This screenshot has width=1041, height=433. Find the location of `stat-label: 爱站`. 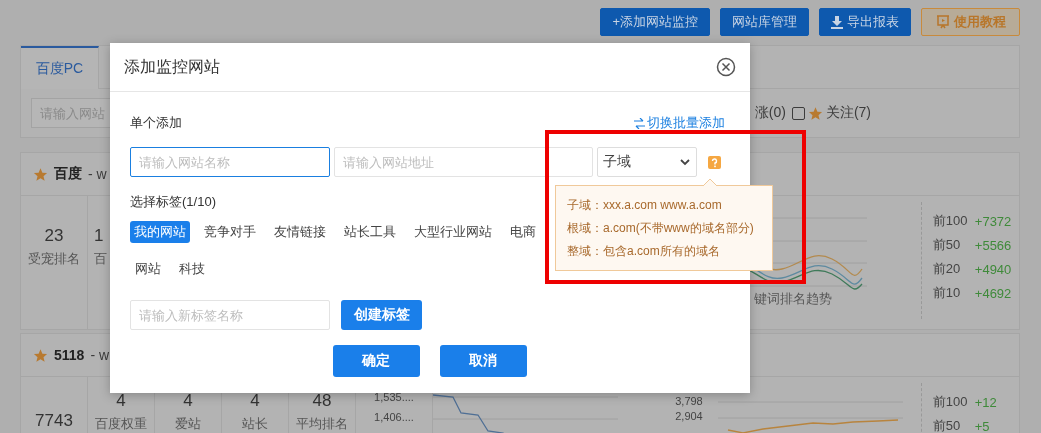

stat-label: 爱站 is located at coordinates (188, 424).